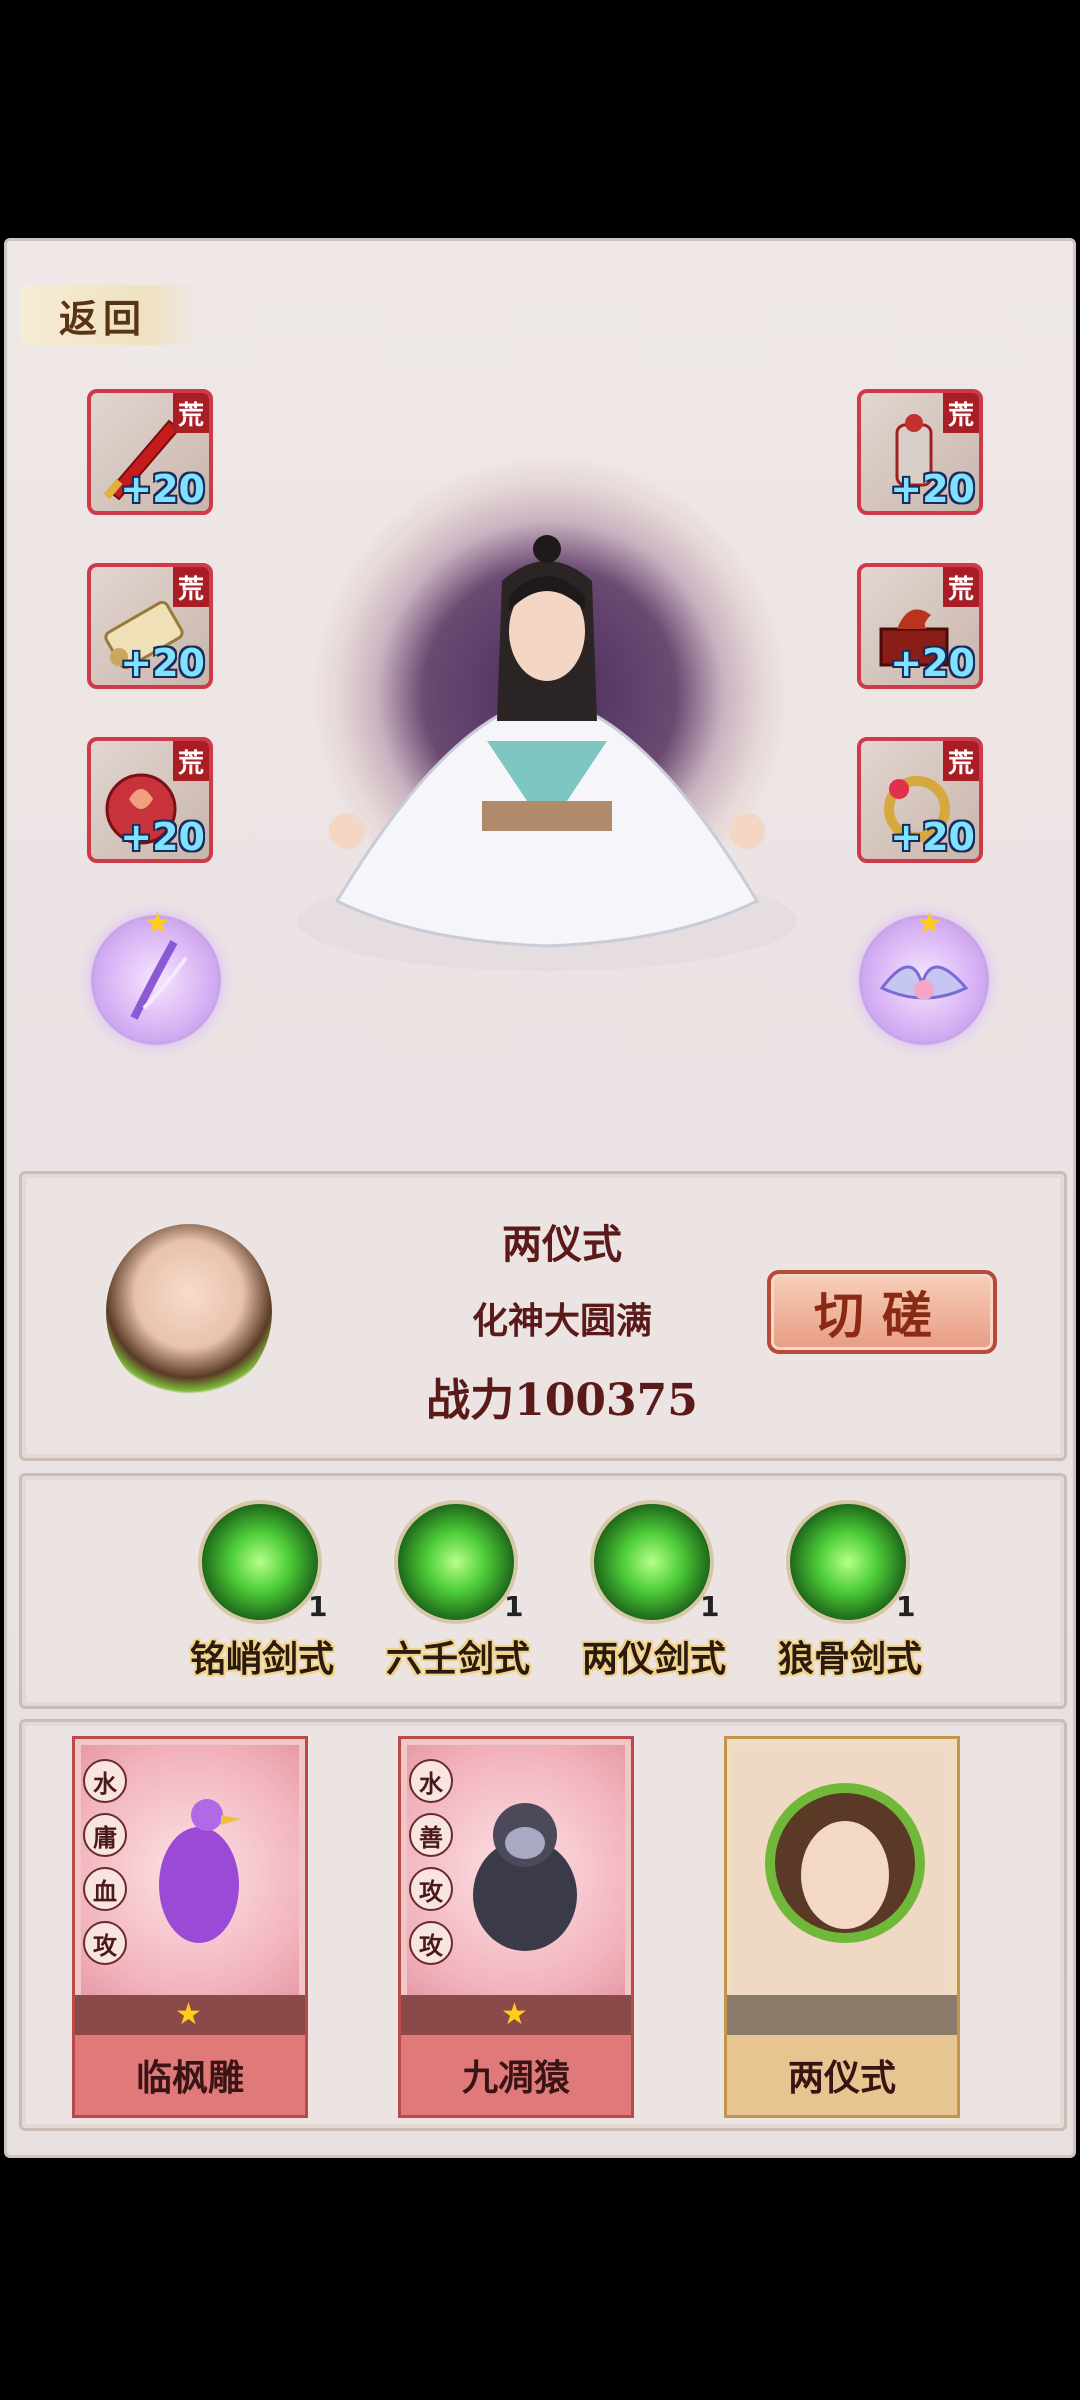 The height and width of the screenshot is (2400, 1080). I want to click on duel-button: 切磋, so click(882, 1312).